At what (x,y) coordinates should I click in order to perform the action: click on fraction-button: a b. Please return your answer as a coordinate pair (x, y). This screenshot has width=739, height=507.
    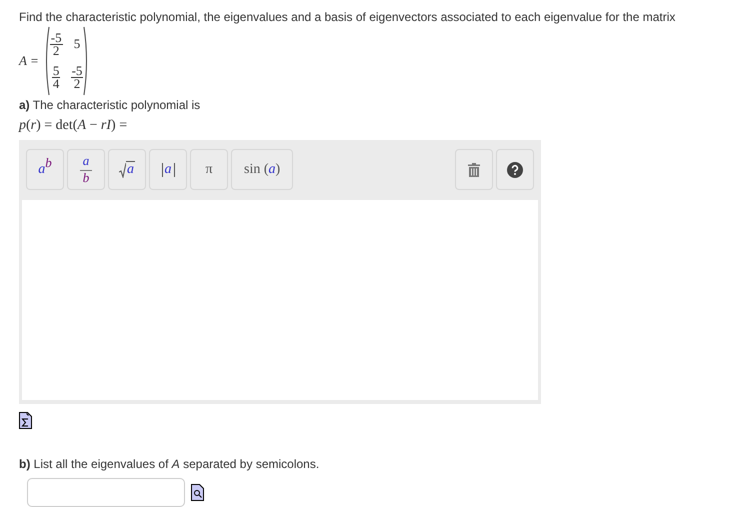
    Looking at the image, I should click on (86, 169).